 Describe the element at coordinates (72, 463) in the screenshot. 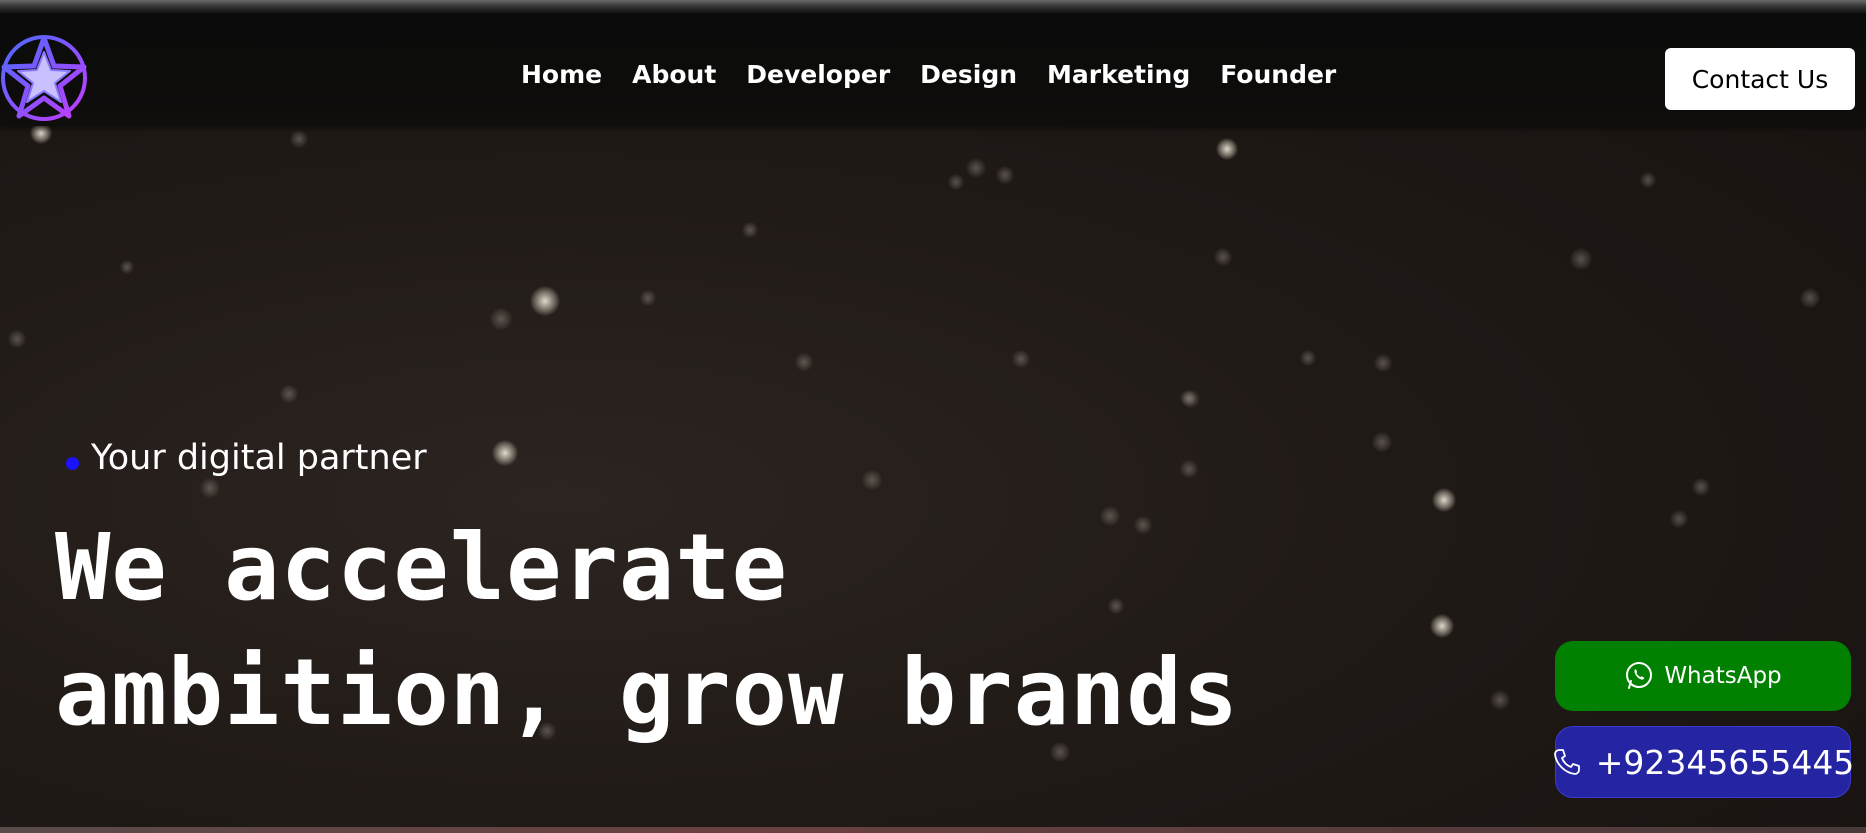

I see `eyebrow-dot` at that location.